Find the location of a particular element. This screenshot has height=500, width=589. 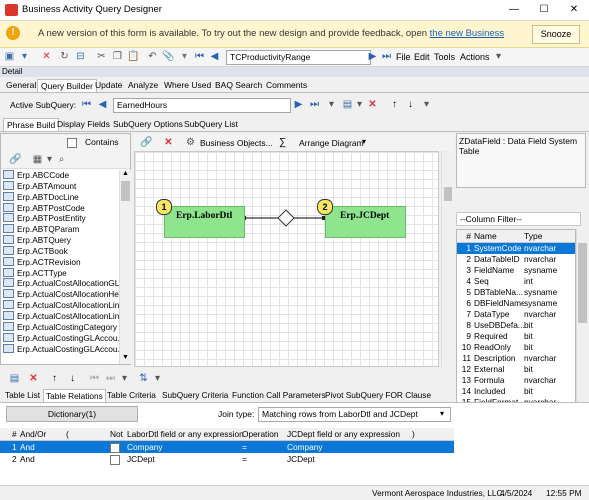

save-dropdown-icon: ▾ is located at coordinates (24, 56).